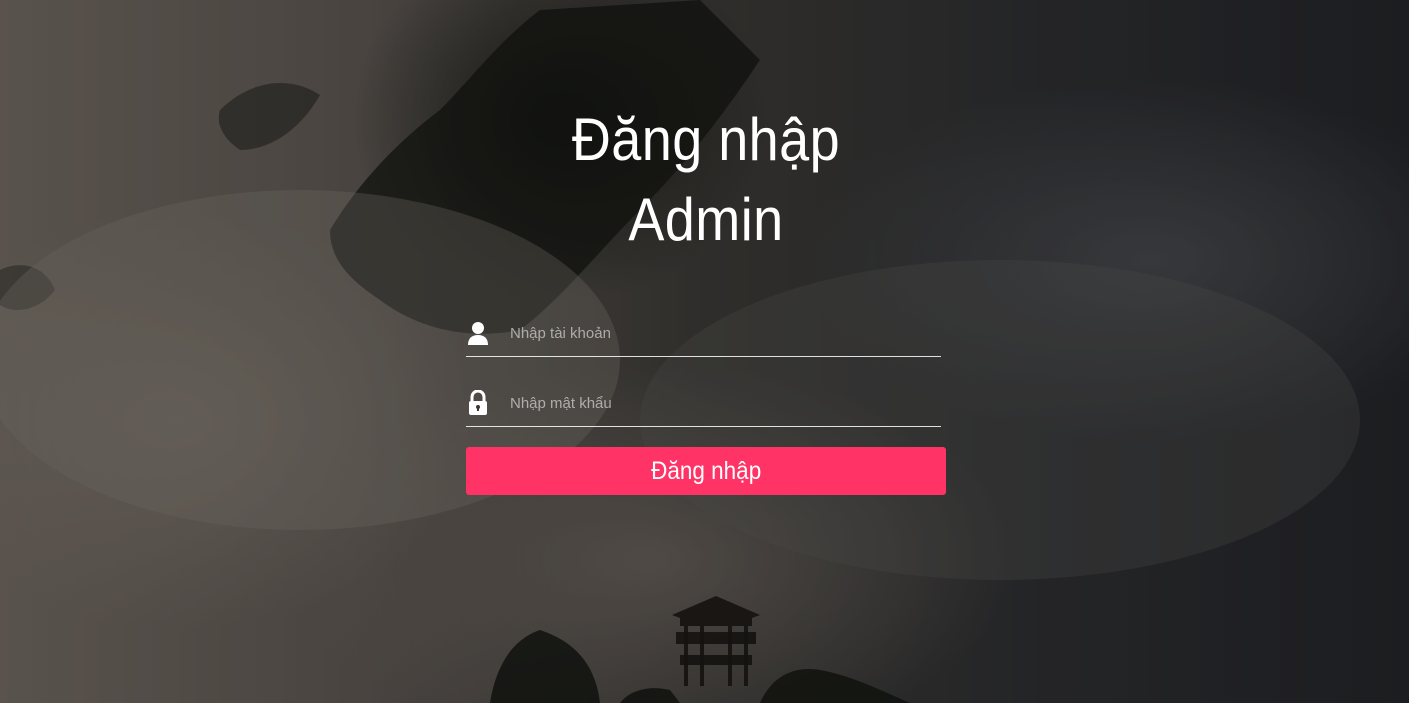 The height and width of the screenshot is (703, 1409). Describe the element at coordinates (725, 333) in the screenshot. I see `username-input` at that location.